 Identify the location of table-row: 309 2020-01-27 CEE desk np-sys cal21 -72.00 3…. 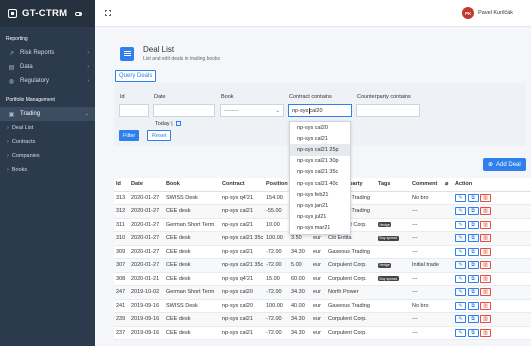
(322, 252).